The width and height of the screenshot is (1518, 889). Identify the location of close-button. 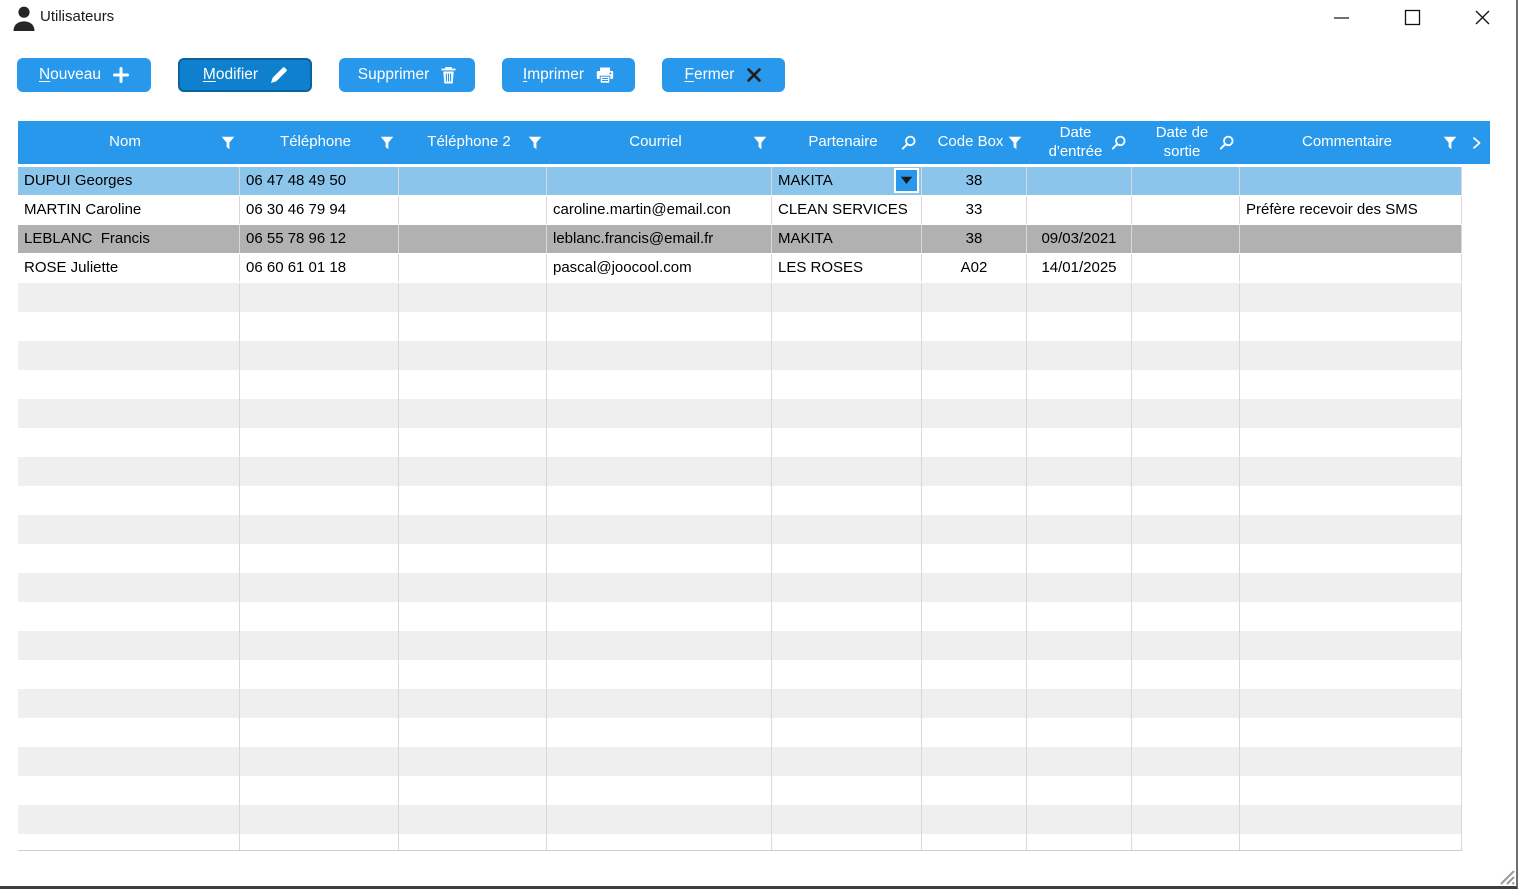
(1482, 17).